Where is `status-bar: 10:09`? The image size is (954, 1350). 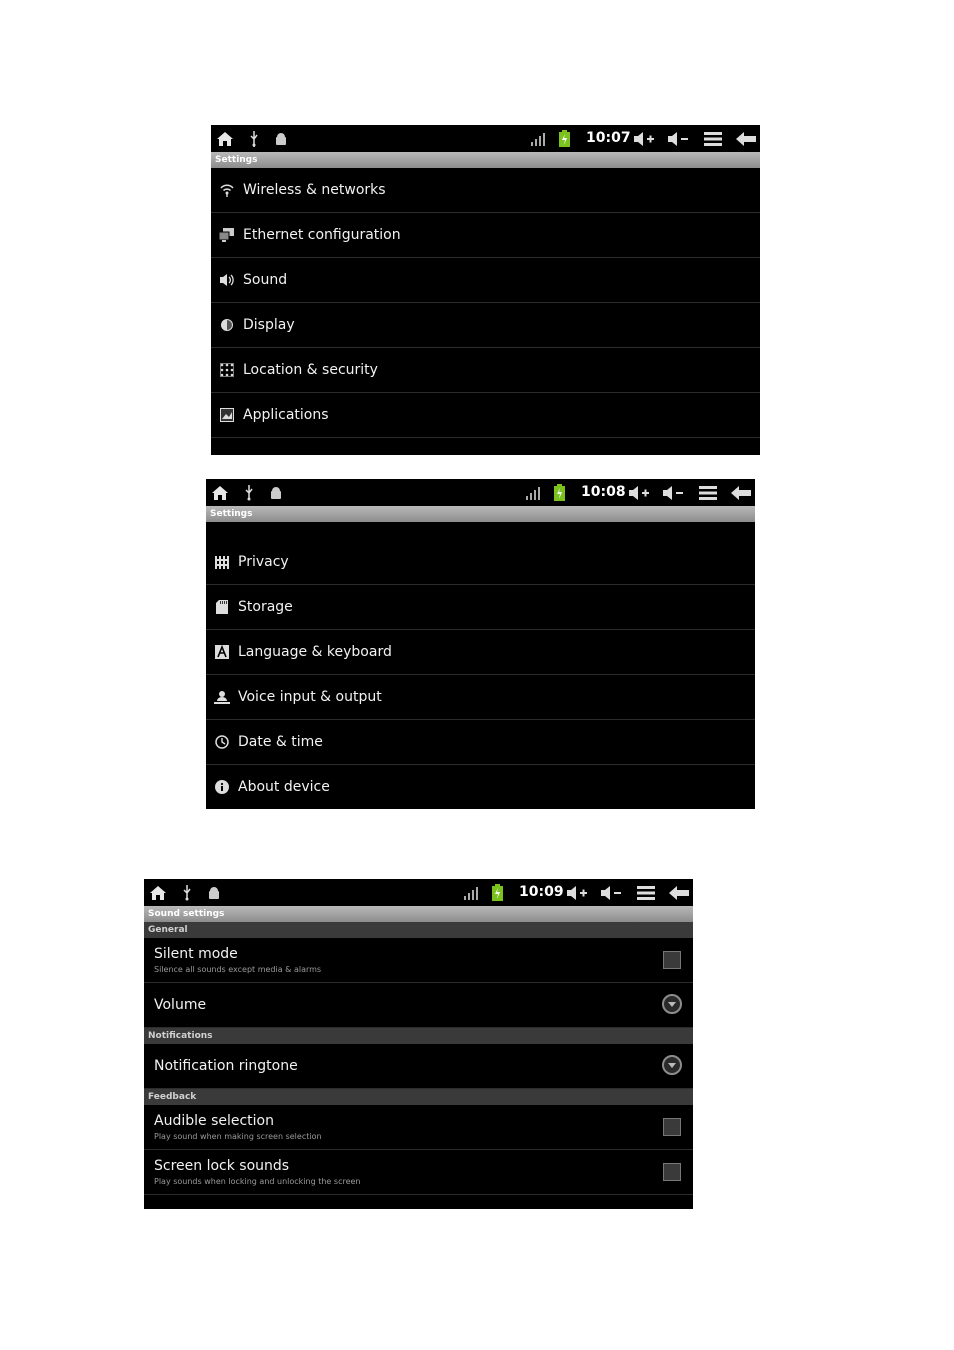
status-bar: 10:09 is located at coordinates (418, 892).